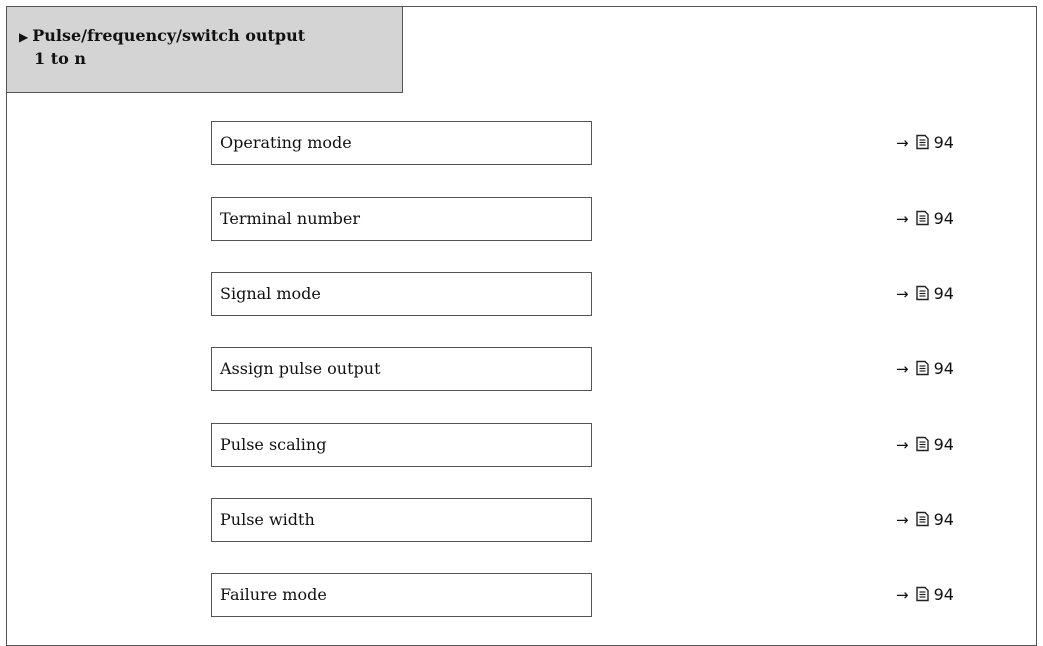 The width and height of the screenshot is (1043, 646). I want to click on parameter-row-pulse-scaling: Pulse scaling → 94, so click(521, 445).